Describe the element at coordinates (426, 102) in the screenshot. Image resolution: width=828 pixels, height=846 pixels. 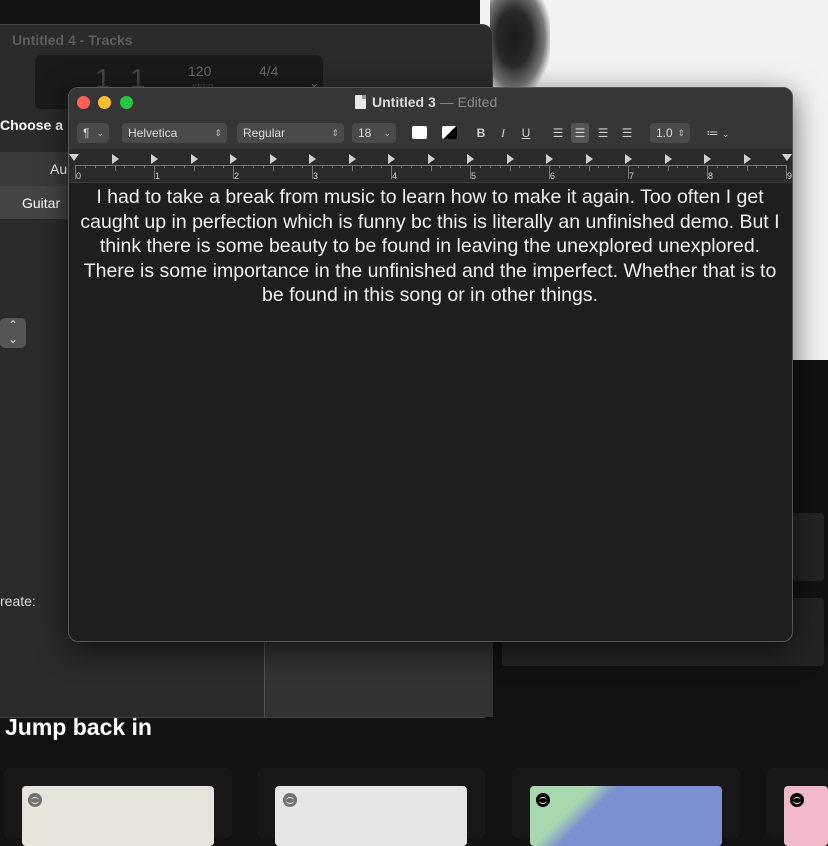
I see `window-title: Untitled 3 — Edited` at that location.